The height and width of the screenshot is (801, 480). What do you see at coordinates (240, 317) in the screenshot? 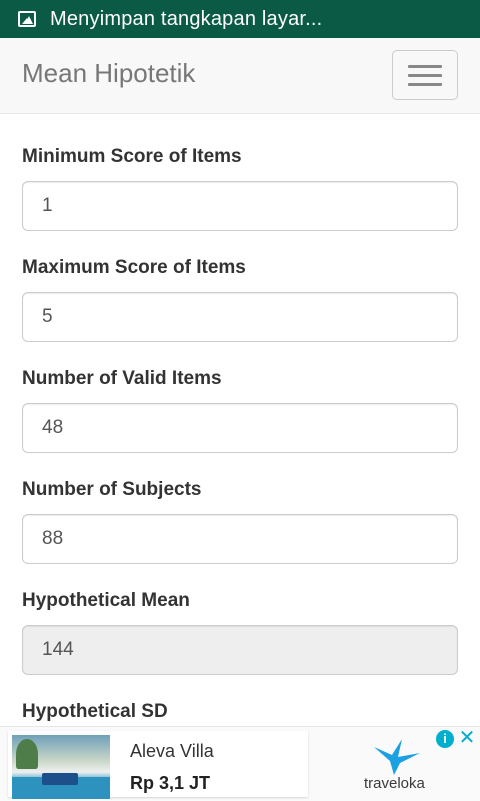
I see `max-score-input: 5` at bounding box center [240, 317].